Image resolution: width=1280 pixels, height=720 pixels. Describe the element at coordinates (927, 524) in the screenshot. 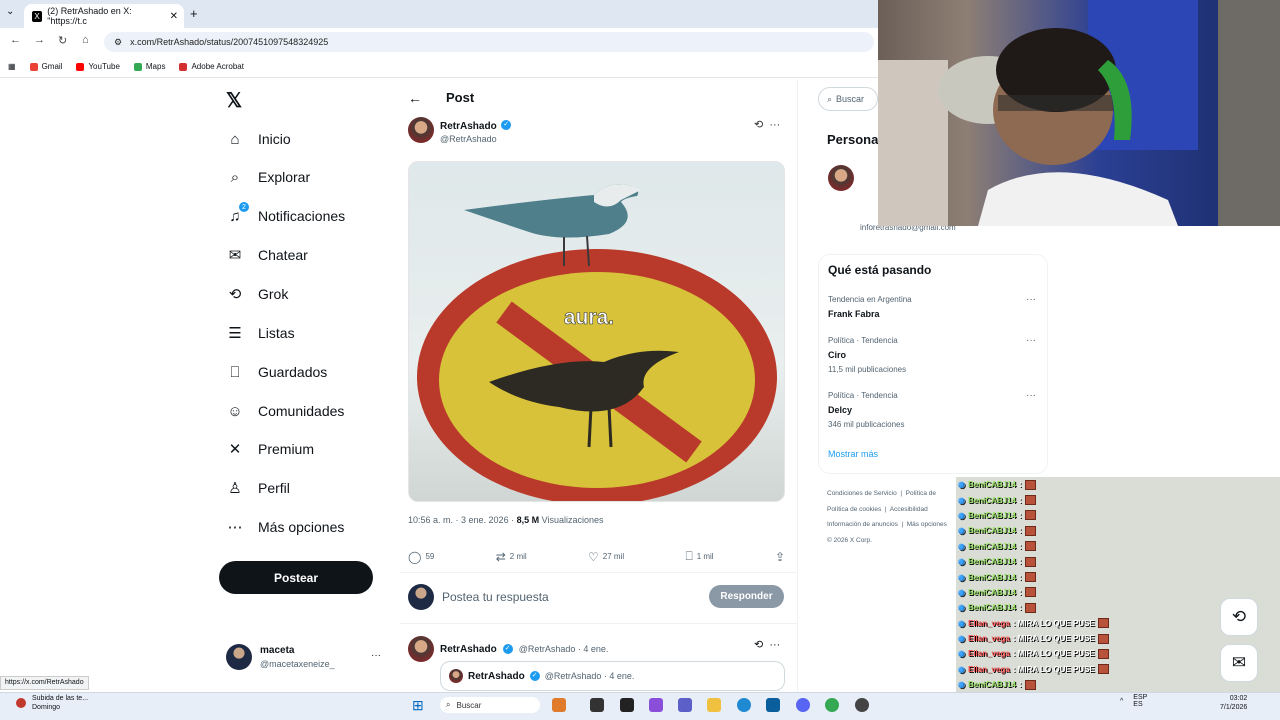

I see `footer-link: Más opciones` at that location.